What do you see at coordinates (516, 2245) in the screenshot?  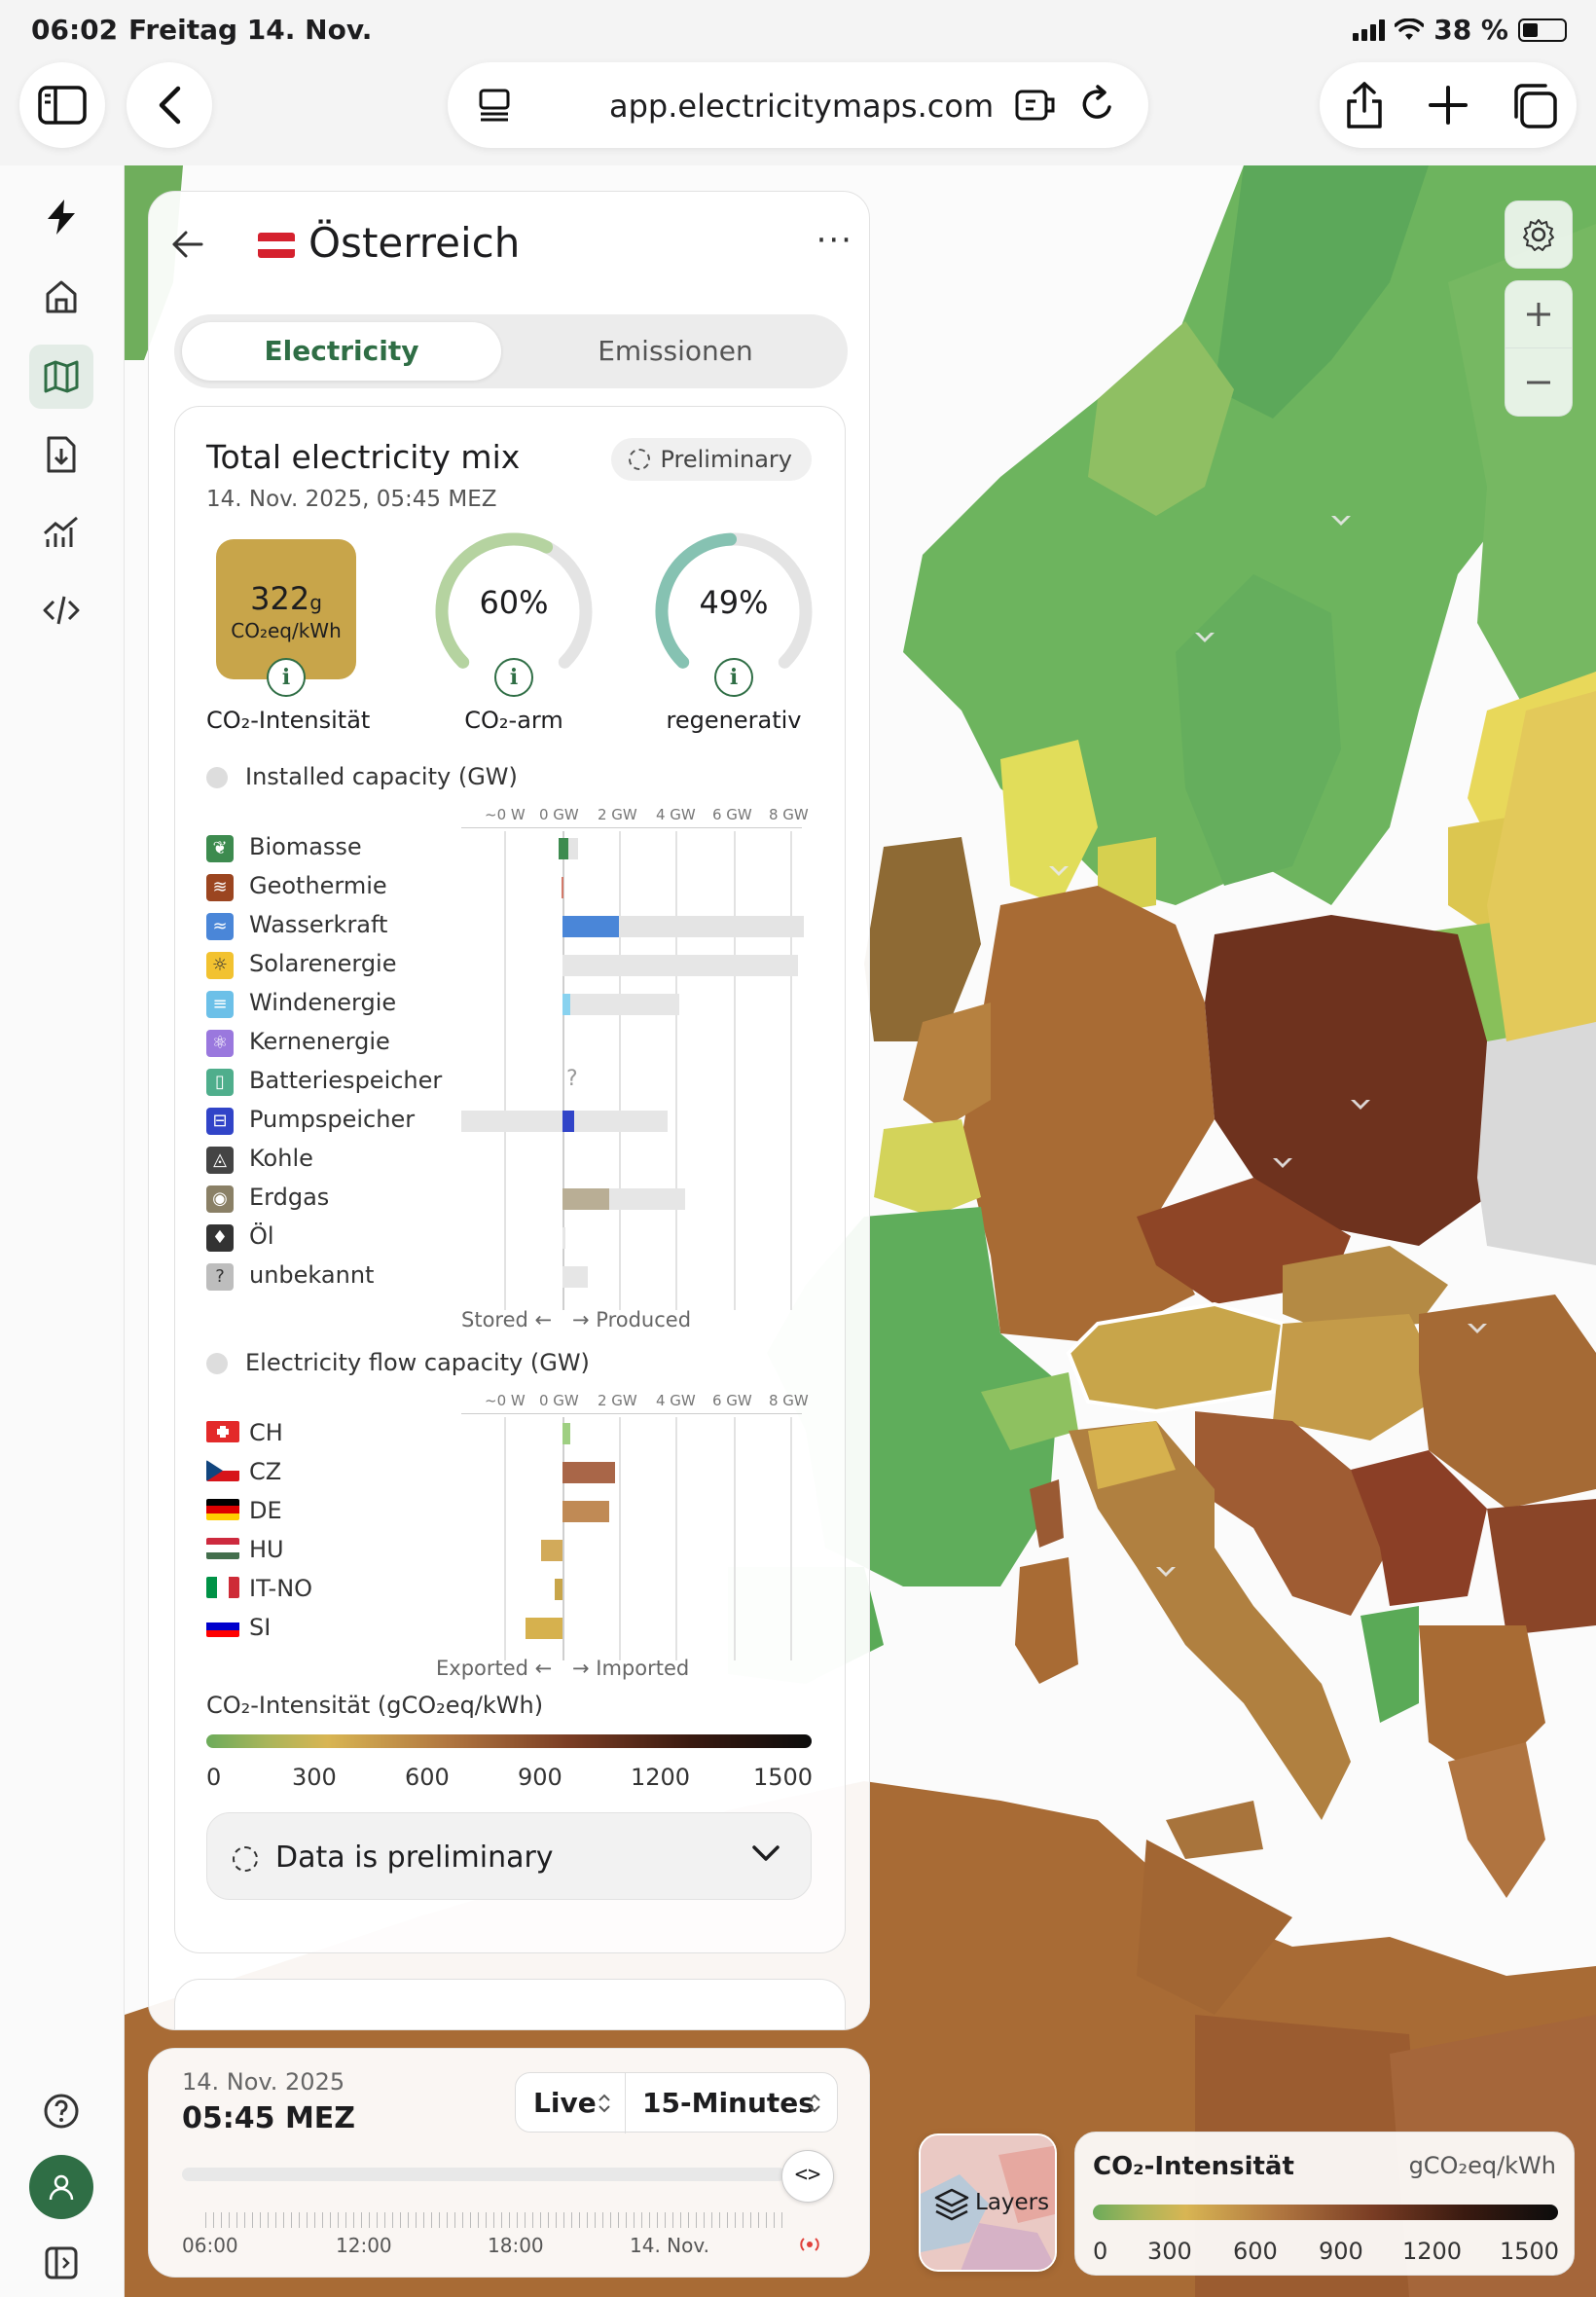 I see `timeline-tick-label: 18:00` at bounding box center [516, 2245].